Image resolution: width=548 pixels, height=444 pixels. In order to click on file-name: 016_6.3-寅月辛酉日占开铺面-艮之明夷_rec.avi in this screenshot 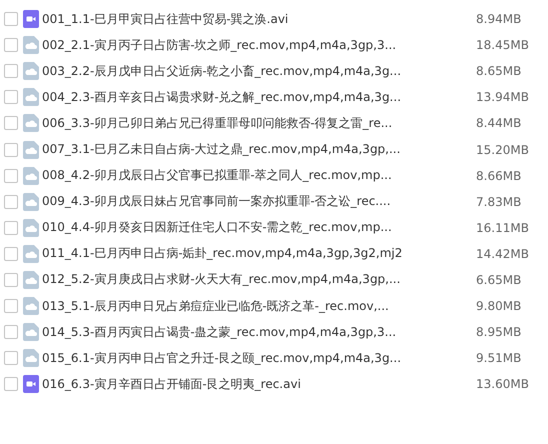, I will do `click(257, 384)`.